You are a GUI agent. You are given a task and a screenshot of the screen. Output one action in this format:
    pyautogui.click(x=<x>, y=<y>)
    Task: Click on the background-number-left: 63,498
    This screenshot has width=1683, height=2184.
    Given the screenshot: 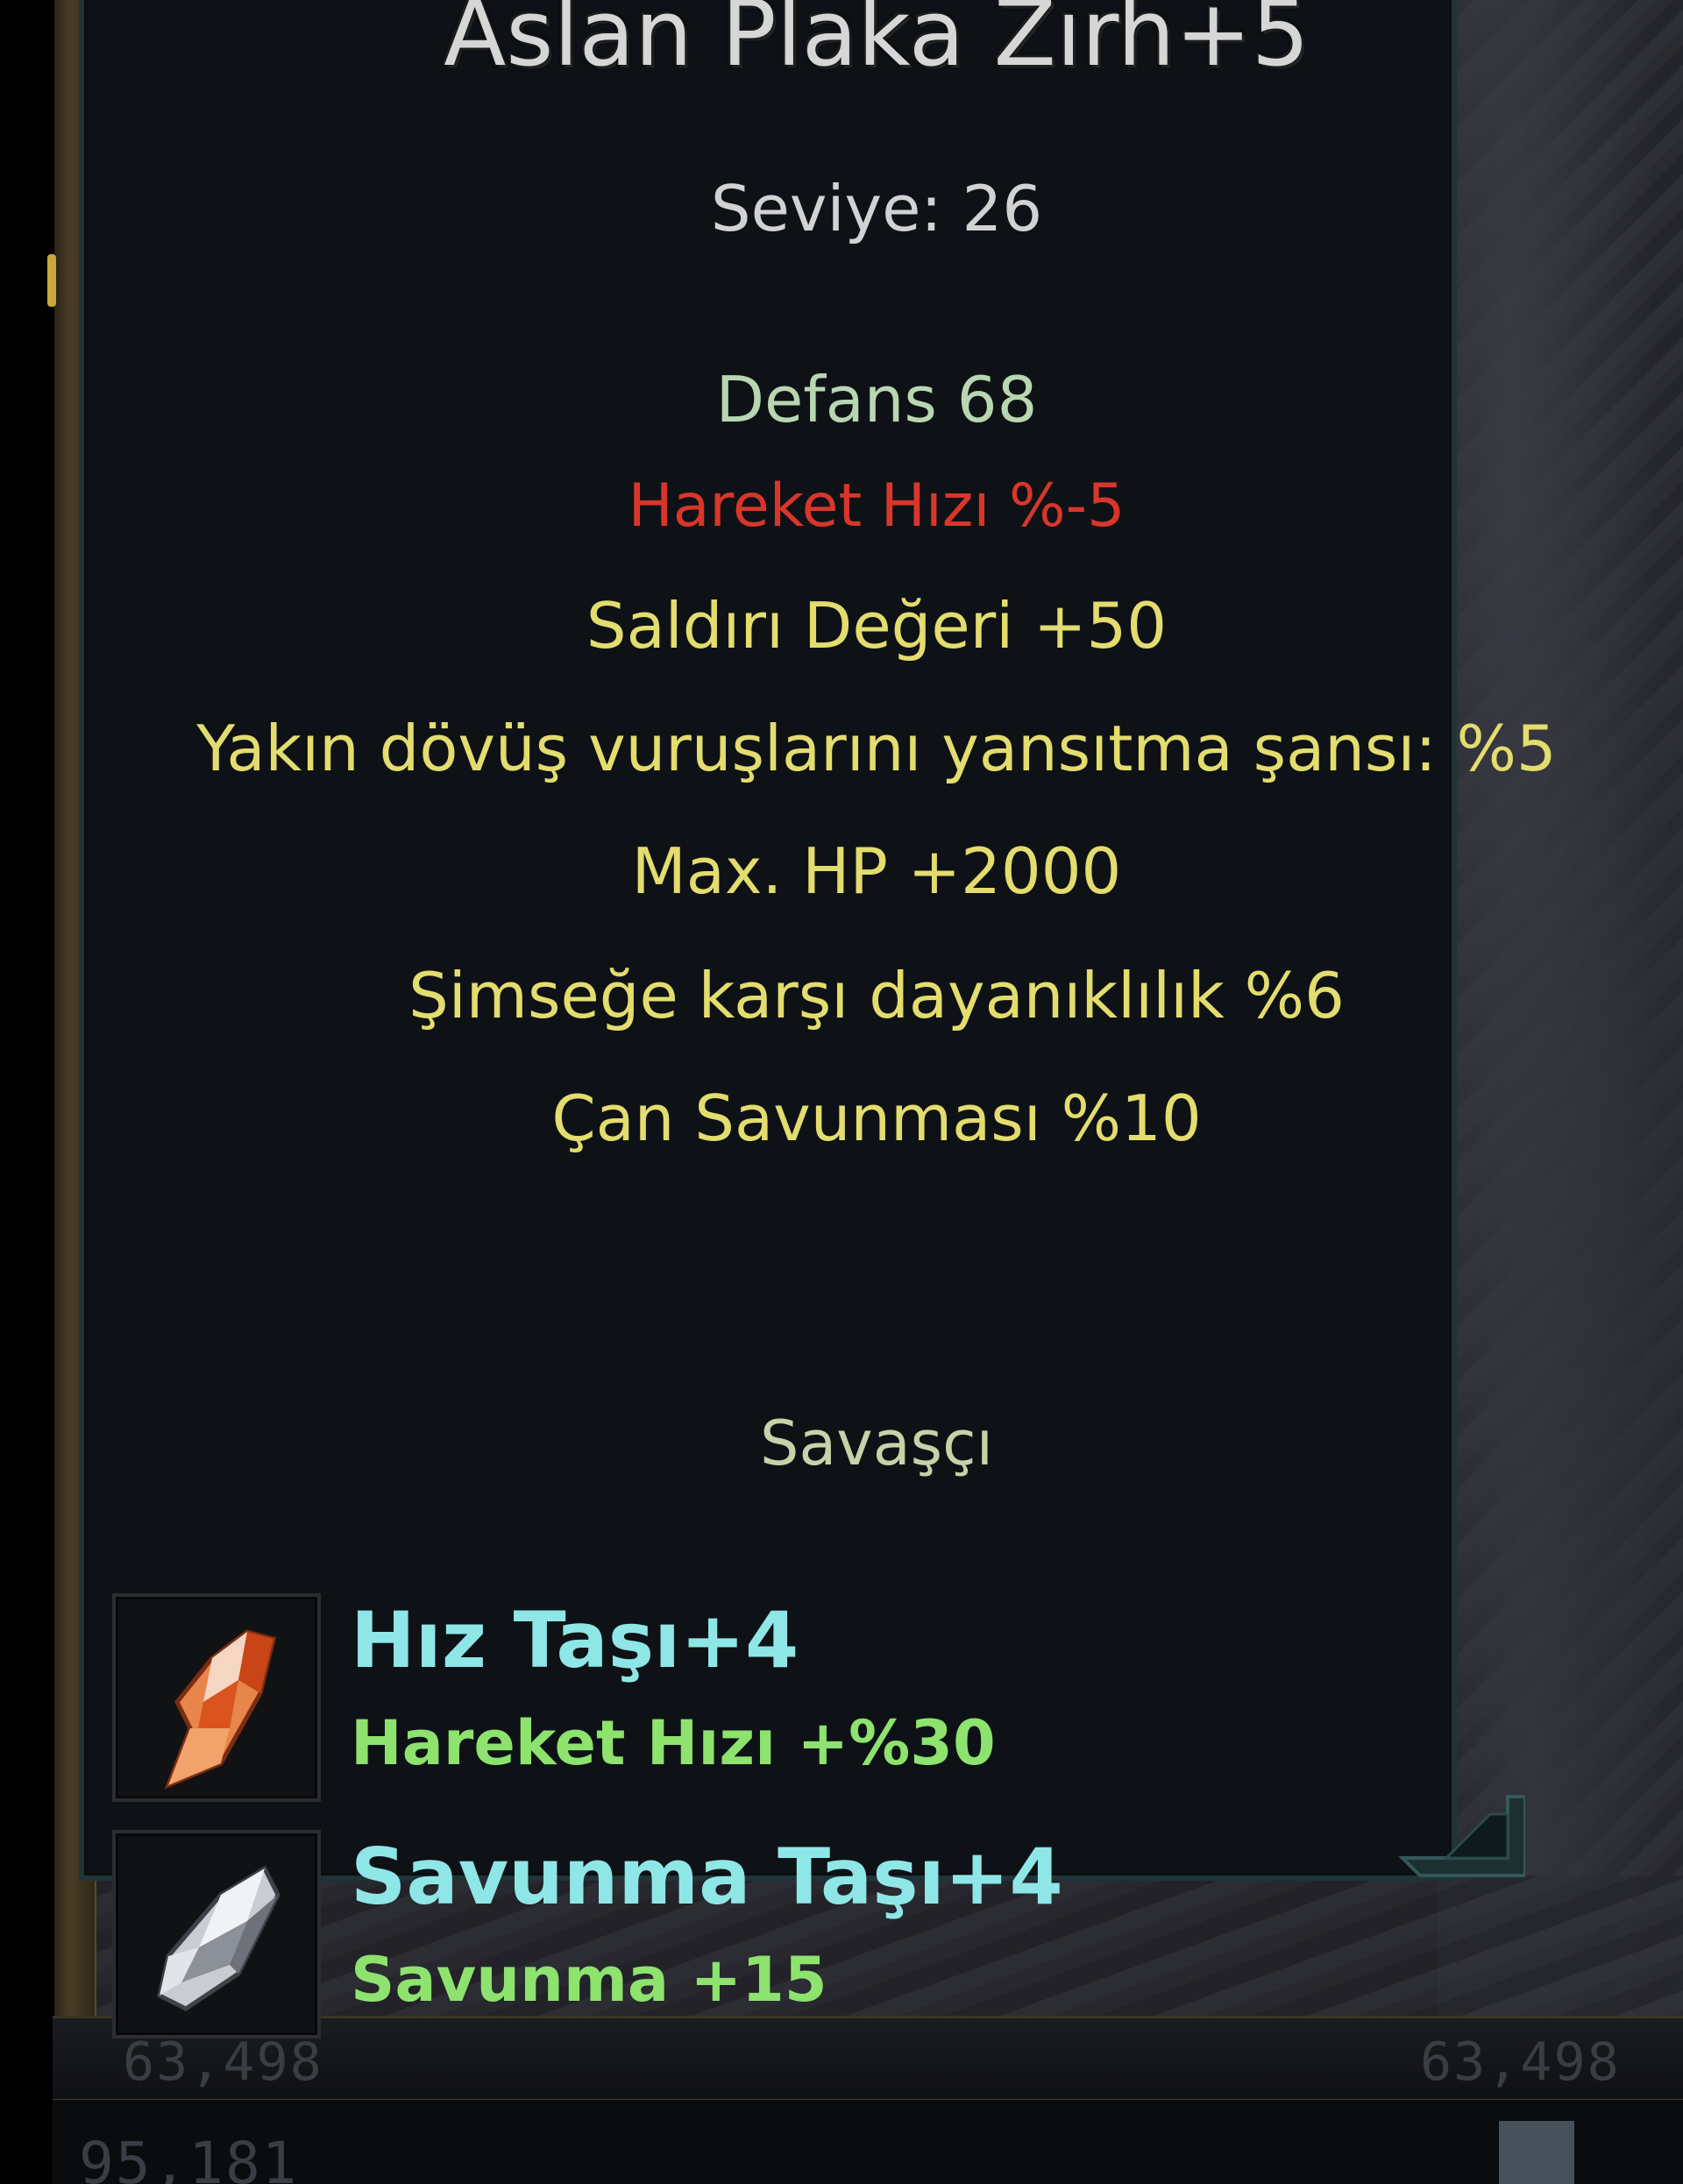 What is the action you would take?
    pyautogui.click(x=223, y=2062)
    